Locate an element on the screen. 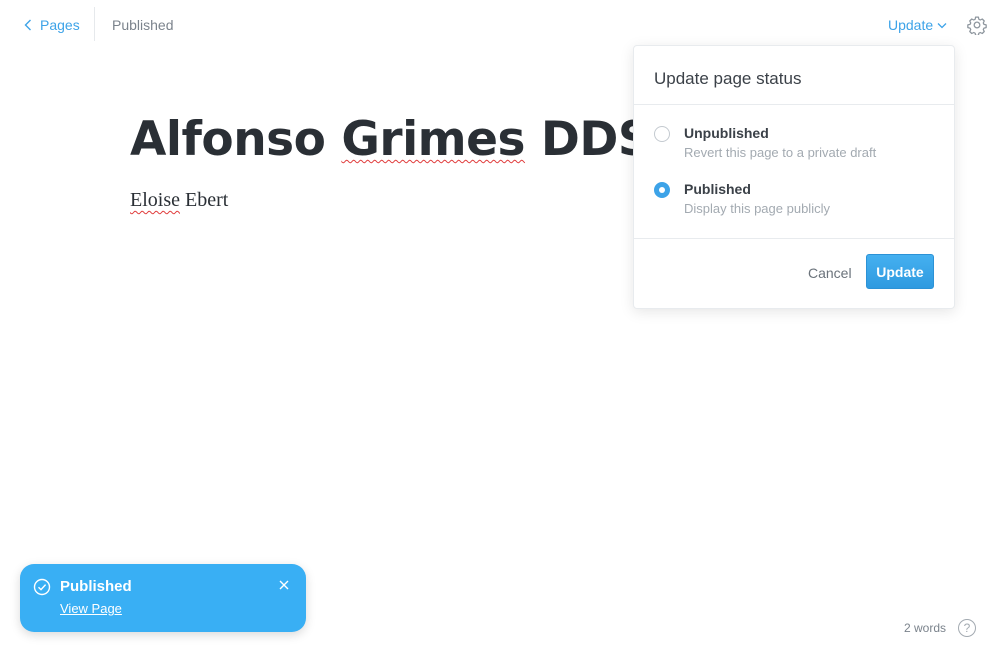  option-title: Unpublished is located at coordinates (726, 133).